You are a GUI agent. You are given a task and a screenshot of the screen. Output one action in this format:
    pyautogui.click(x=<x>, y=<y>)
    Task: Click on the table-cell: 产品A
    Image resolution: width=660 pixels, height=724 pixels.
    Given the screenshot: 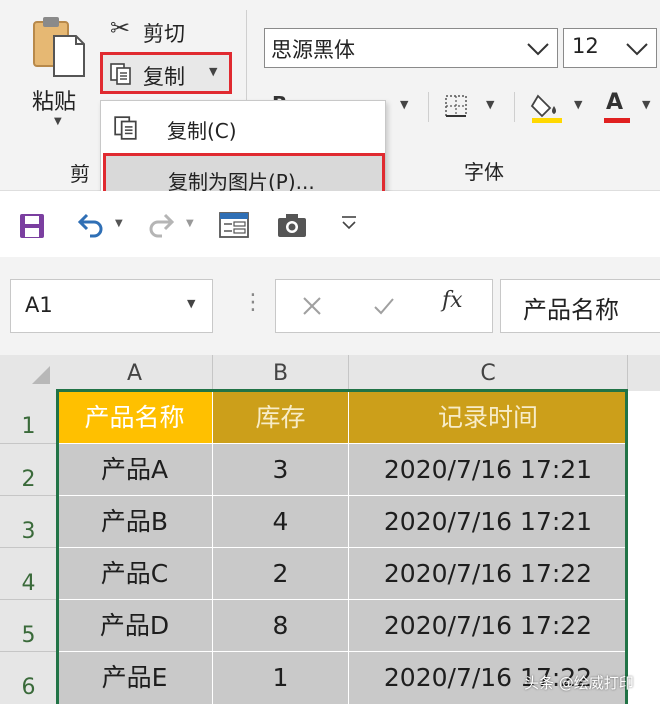 What is the action you would take?
    pyautogui.click(x=135, y=470)
    